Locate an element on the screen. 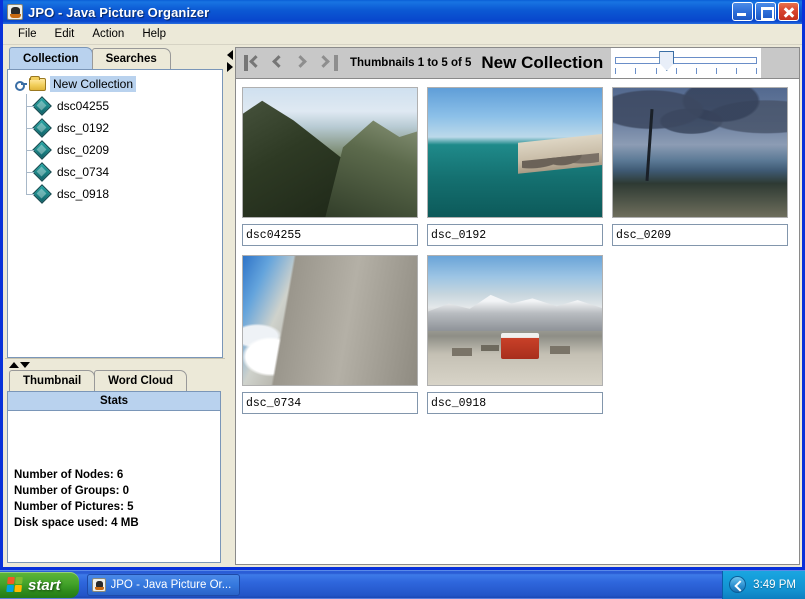 The height and width of the screenshot is (599, 805). collapse-down-arrow-icon is located at coordinates (25, 365).